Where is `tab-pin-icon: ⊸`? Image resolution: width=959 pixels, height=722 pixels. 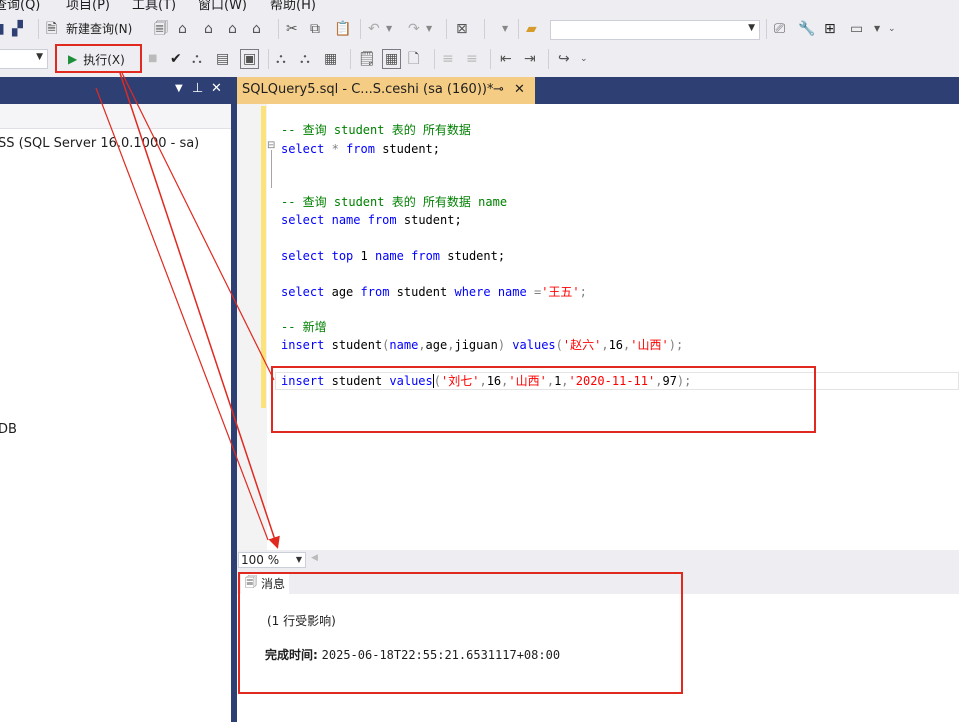
tab-pin-icon: ⊸ is located at coordinates (498, 89).